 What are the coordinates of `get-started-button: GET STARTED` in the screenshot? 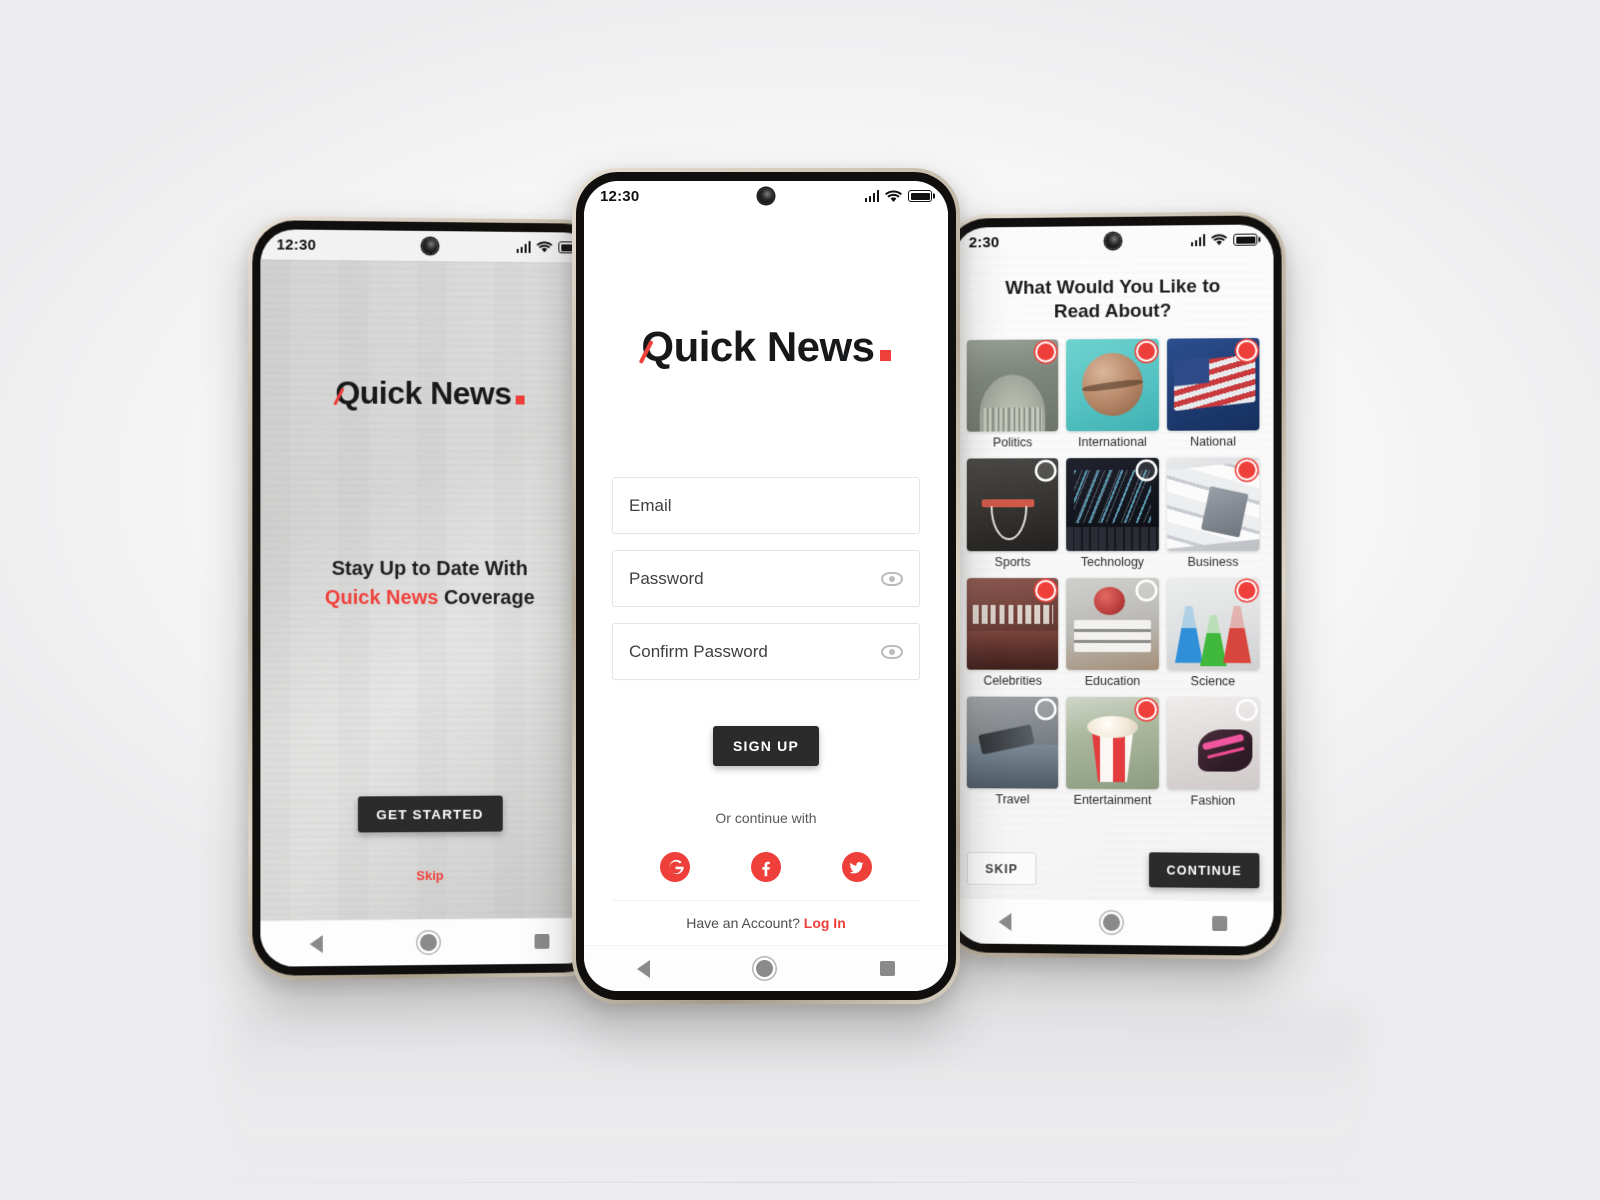 It's located at (430, 814).